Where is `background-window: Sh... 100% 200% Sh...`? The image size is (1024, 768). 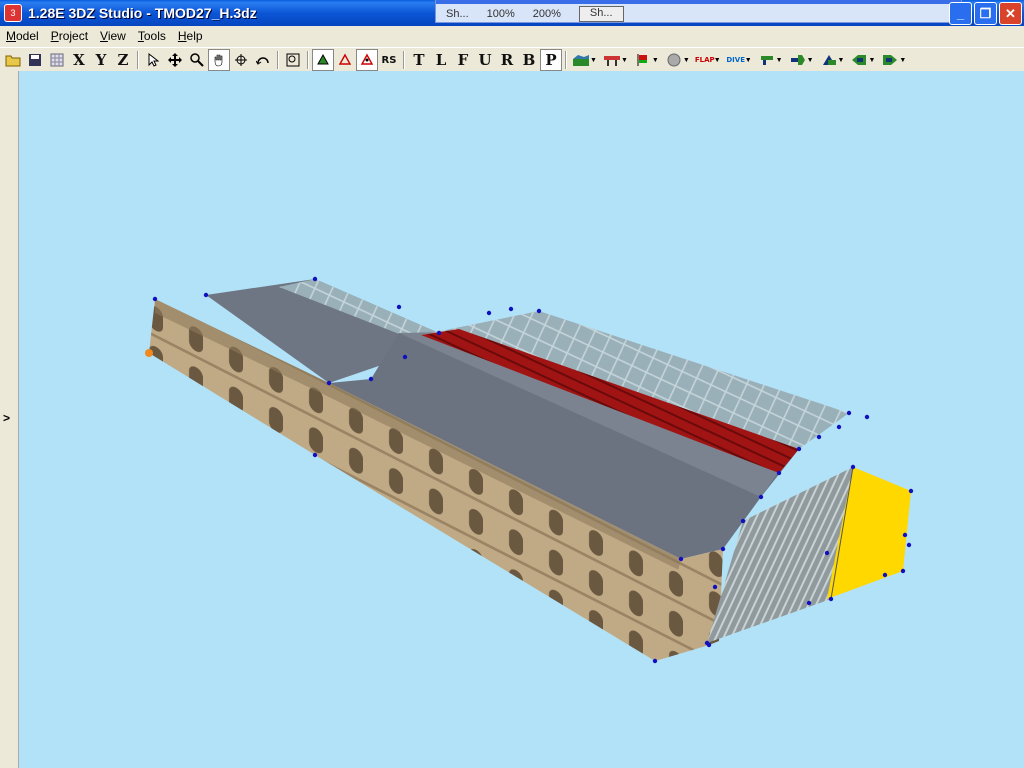 background-window: Sh... 100% 200% Sh... is located at coordinates (698, 11).